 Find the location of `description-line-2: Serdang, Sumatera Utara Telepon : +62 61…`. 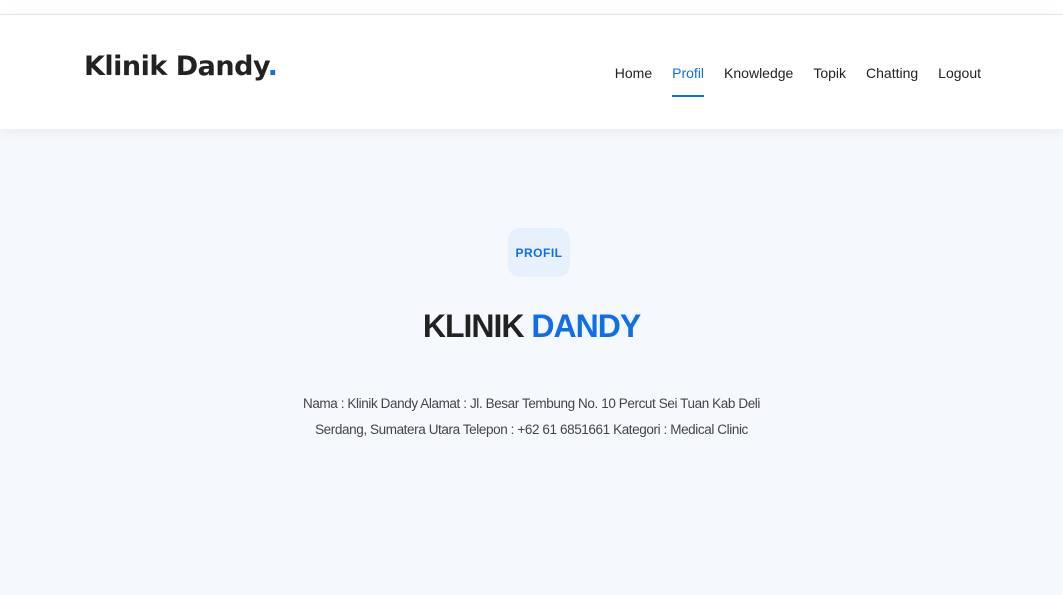

description-line-2: Serdang, Sumatera Utara Telepon : +62 61… is located at coordinates (531, 429).